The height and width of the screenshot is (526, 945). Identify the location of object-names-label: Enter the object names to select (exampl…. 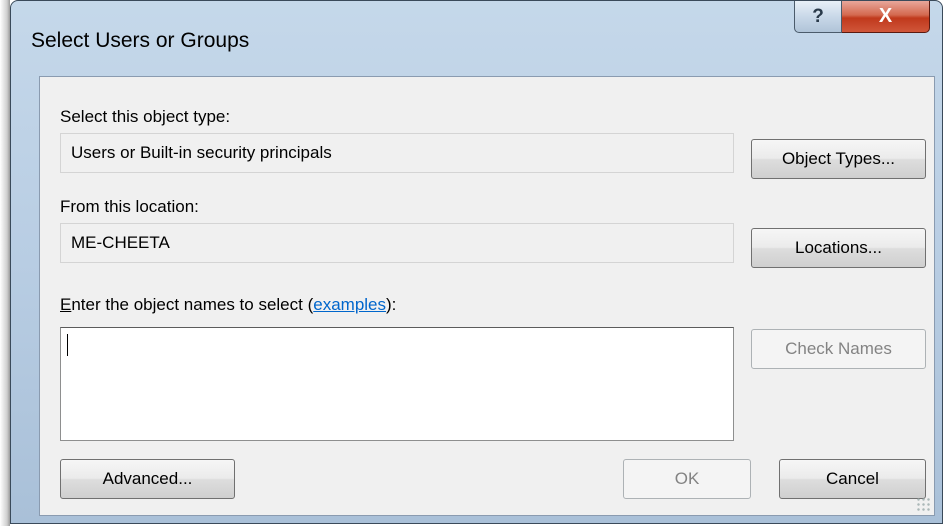
(228, 305).